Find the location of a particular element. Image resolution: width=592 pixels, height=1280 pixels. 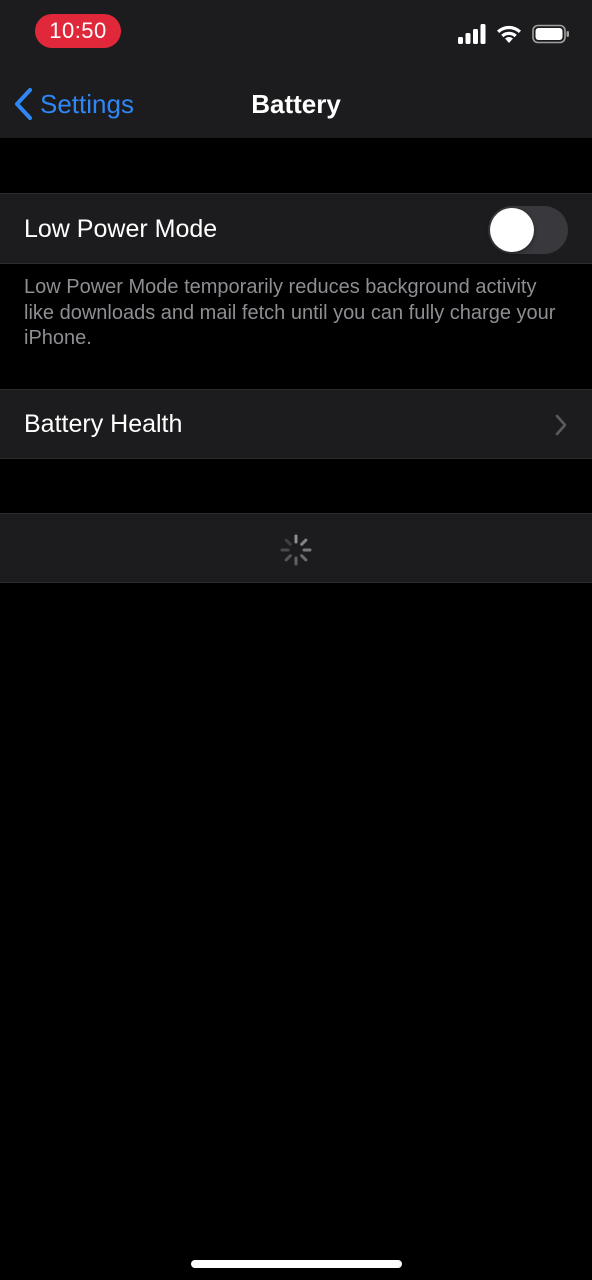

cellular-signal-icon is located at coordinates (472, 36).